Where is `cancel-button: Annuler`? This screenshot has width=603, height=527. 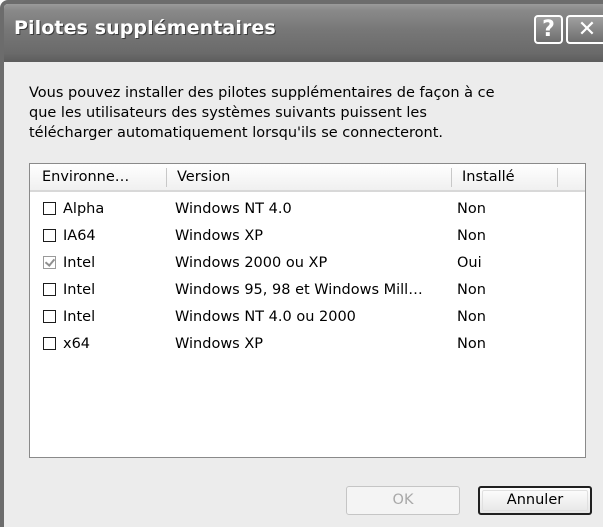 cancel-button: Annuler is located at coordinates (535, 500).